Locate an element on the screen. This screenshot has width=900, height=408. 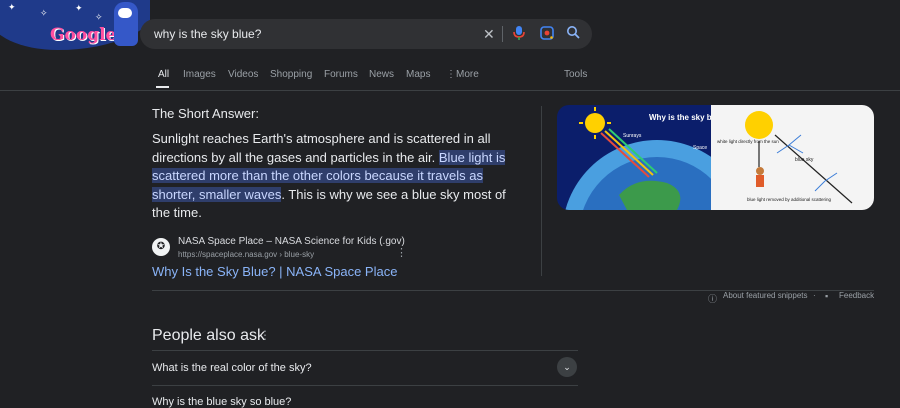
result-link: Why Is the Sky Blue? | NASA Space Place is located at coordinates (274, 271).